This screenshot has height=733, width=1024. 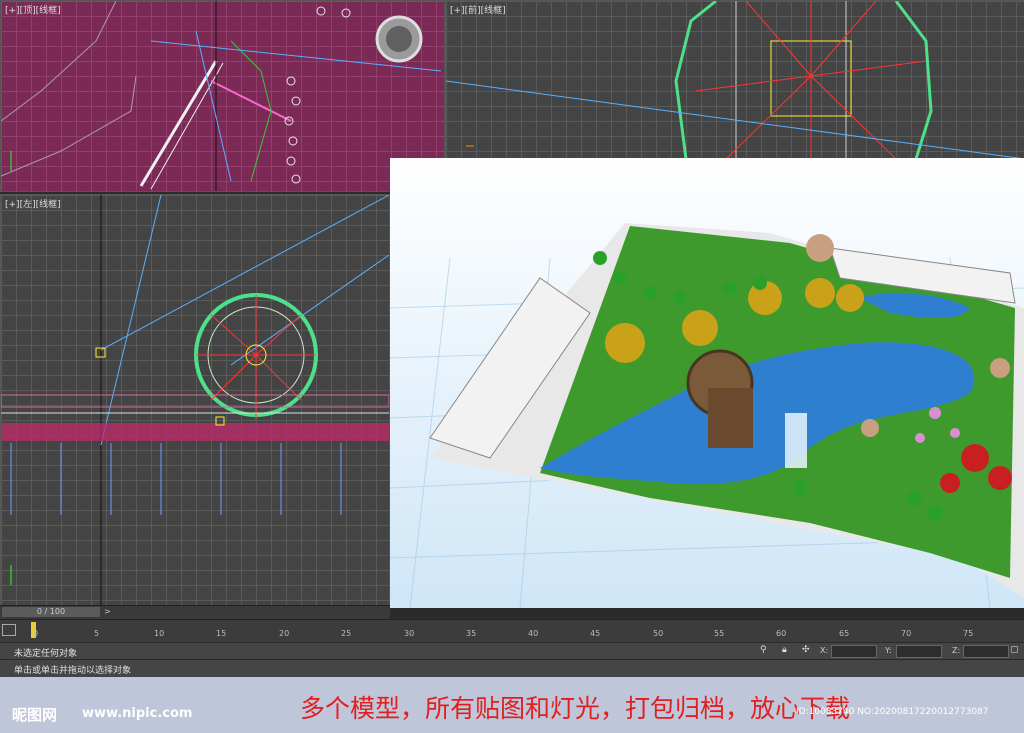 What do you see at coordinates (409, 633) in the screenshot?
I see `timeline-tick: 30` at bounding box center [409, 633].